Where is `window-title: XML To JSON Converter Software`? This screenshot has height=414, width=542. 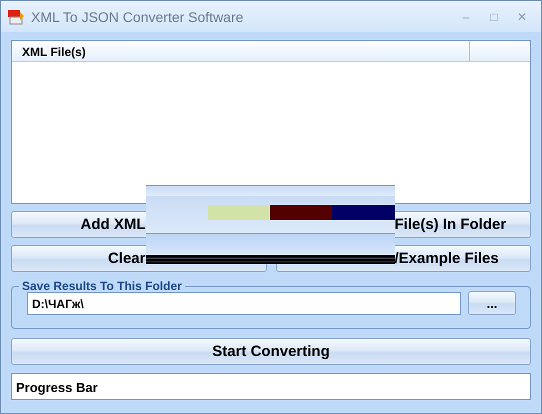 window-title: XML To JSON Converter Software is located at coordinates (137, 16).